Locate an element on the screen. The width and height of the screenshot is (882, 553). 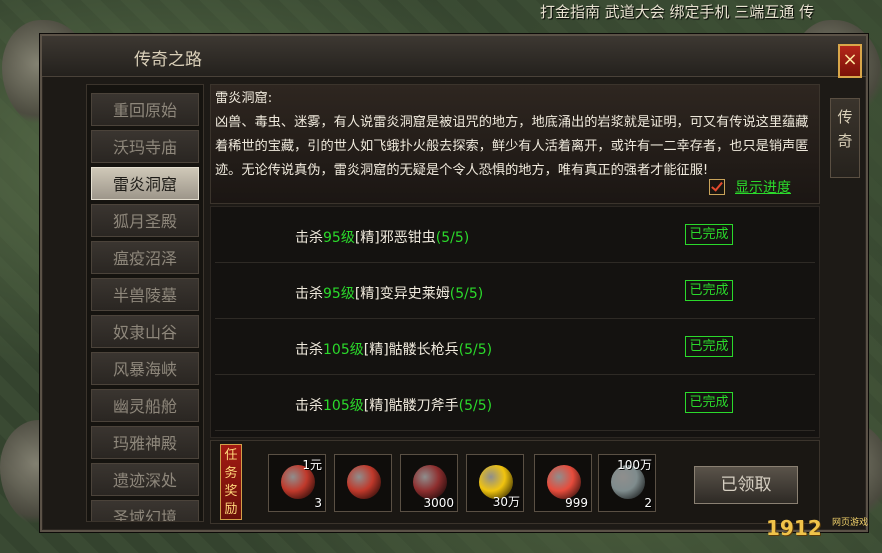
reward-item-count: 2 is located at coordinates (648, 503).